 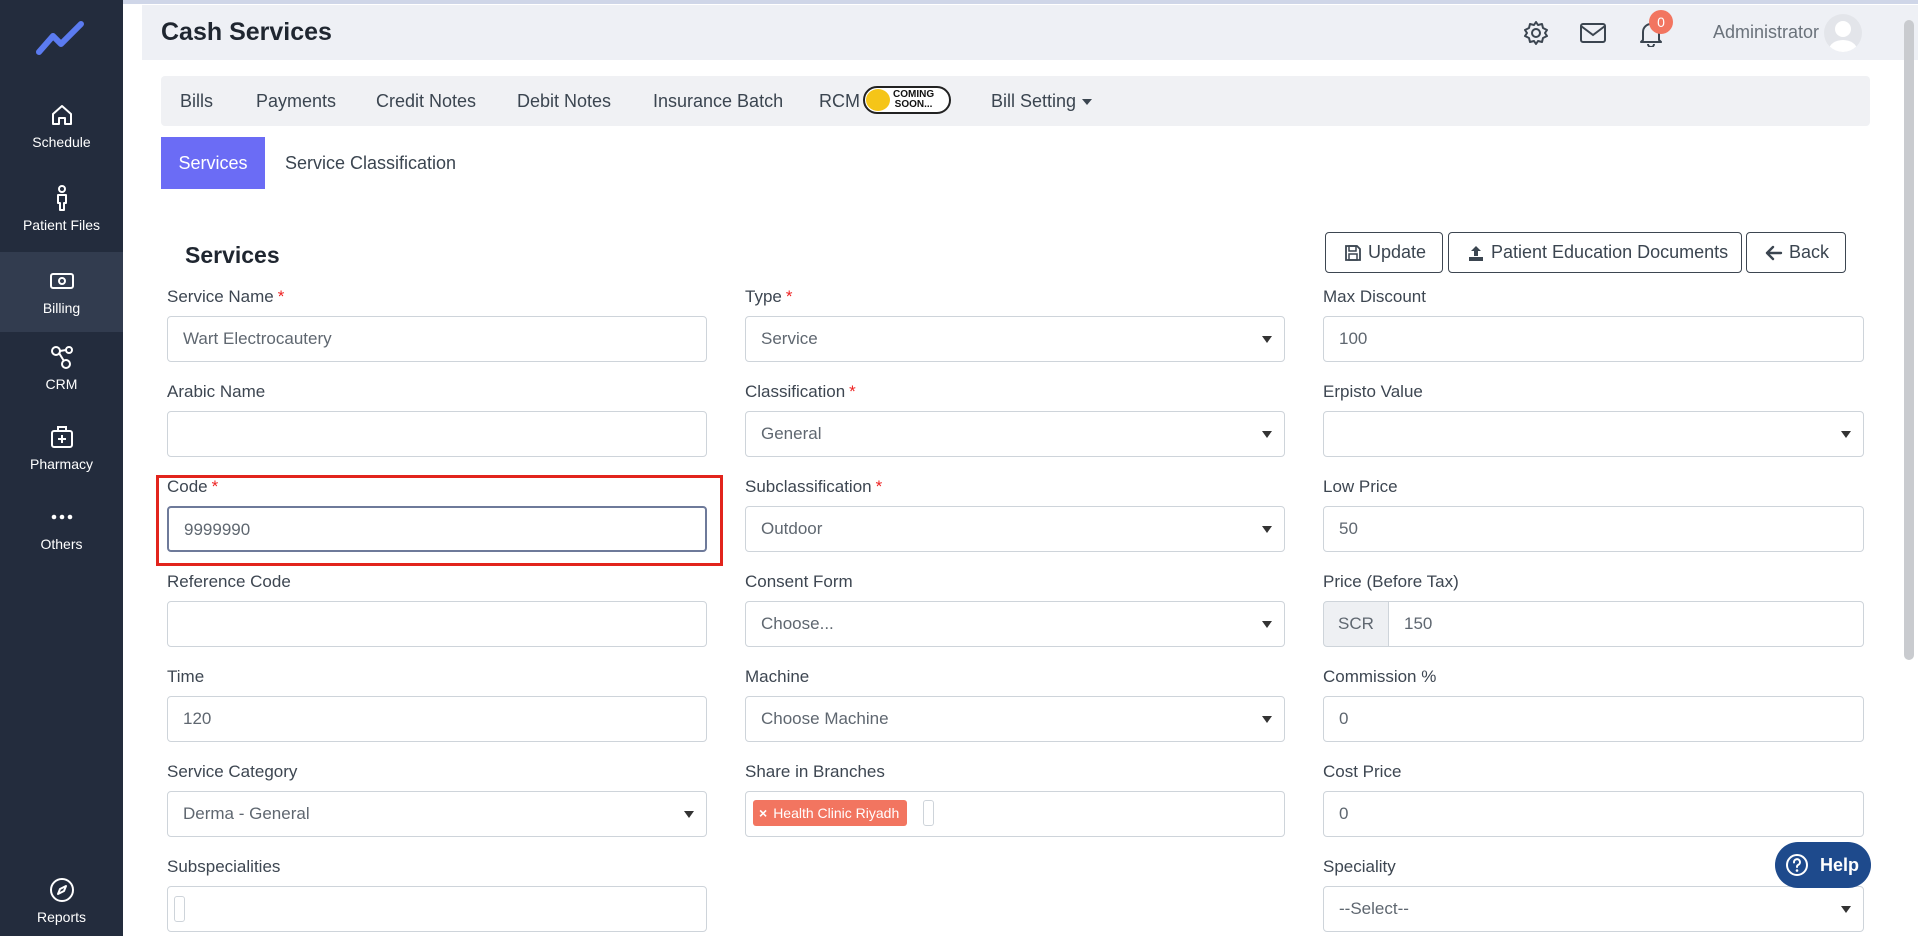 What do you see at coordinates (437, 434) in the screenshot?
I see `arabic-name-input` at bounding box center [437, 434].